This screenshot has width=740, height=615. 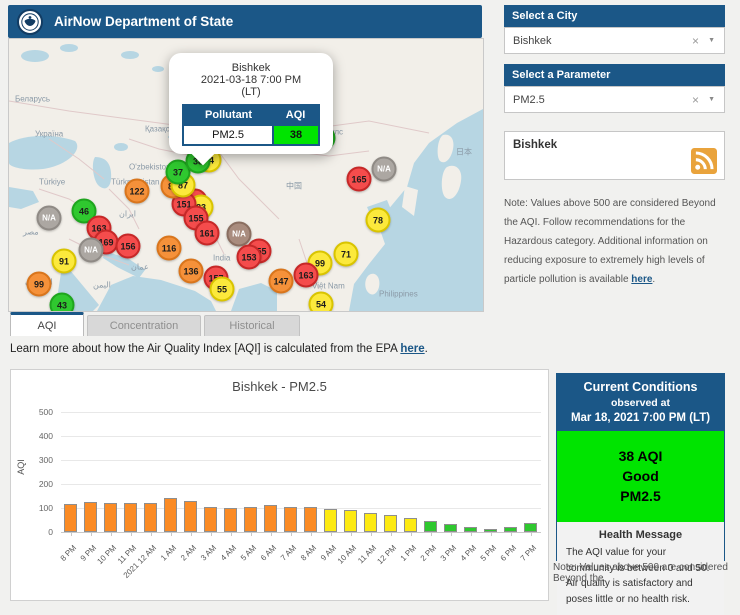 I want to click on y-tick-label: 500, so click(x=45, y=412).